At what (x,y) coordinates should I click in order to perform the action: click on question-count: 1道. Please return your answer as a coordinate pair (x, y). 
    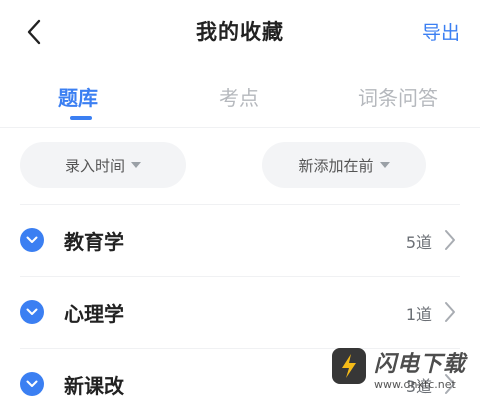
    Looking at the image, I should click on (418, 314).